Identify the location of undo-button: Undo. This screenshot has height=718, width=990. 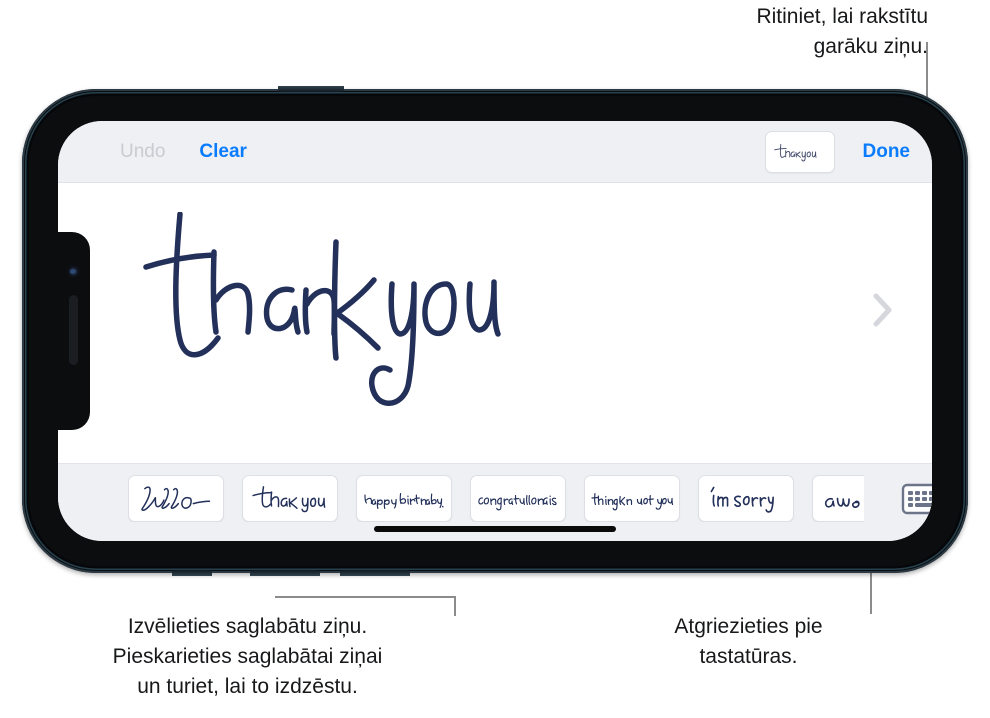
(142, 152).